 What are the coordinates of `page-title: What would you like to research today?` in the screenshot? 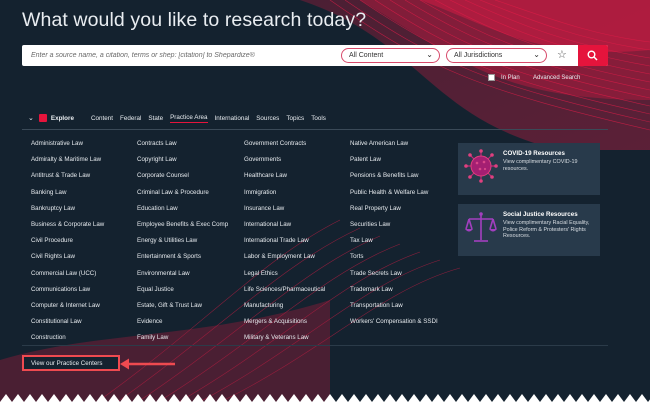 It's located at (194, 20).